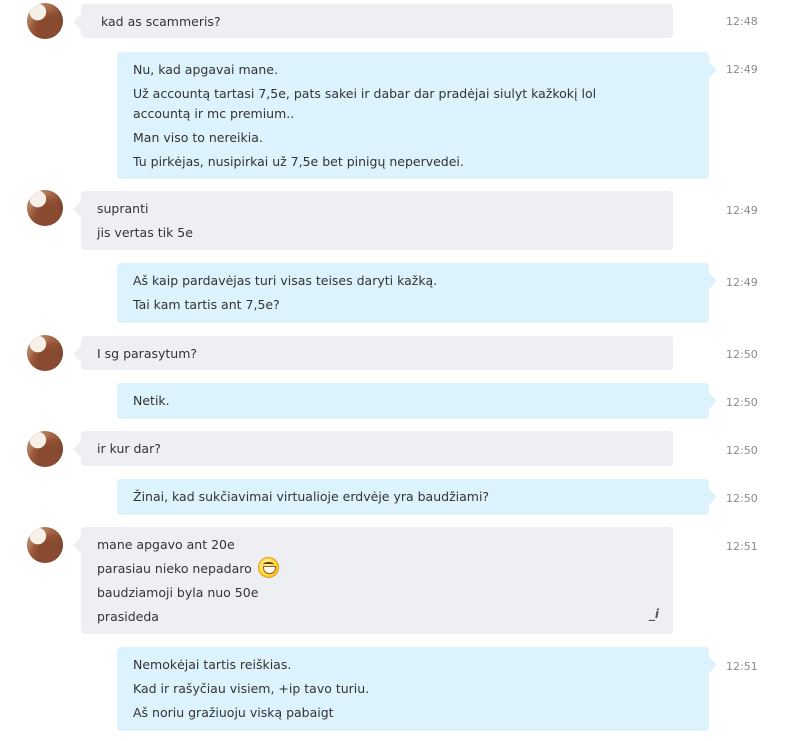  What do you see at coordinates (161, 21) in the screenshot?
I see `message-text: kad as scammeris?` at bounding box center [161, 21].